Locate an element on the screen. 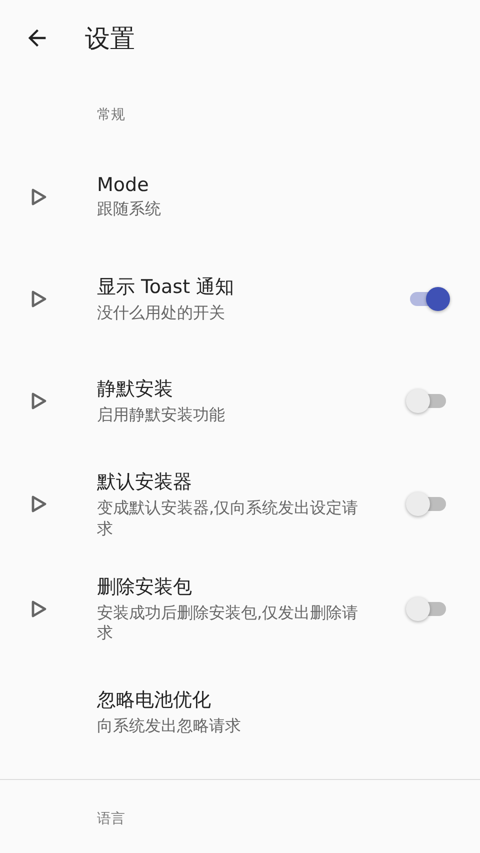 Image resolution: width=480 pixels, height=853 pixels. section-header: 常规 is located at coordinates (111, 115).